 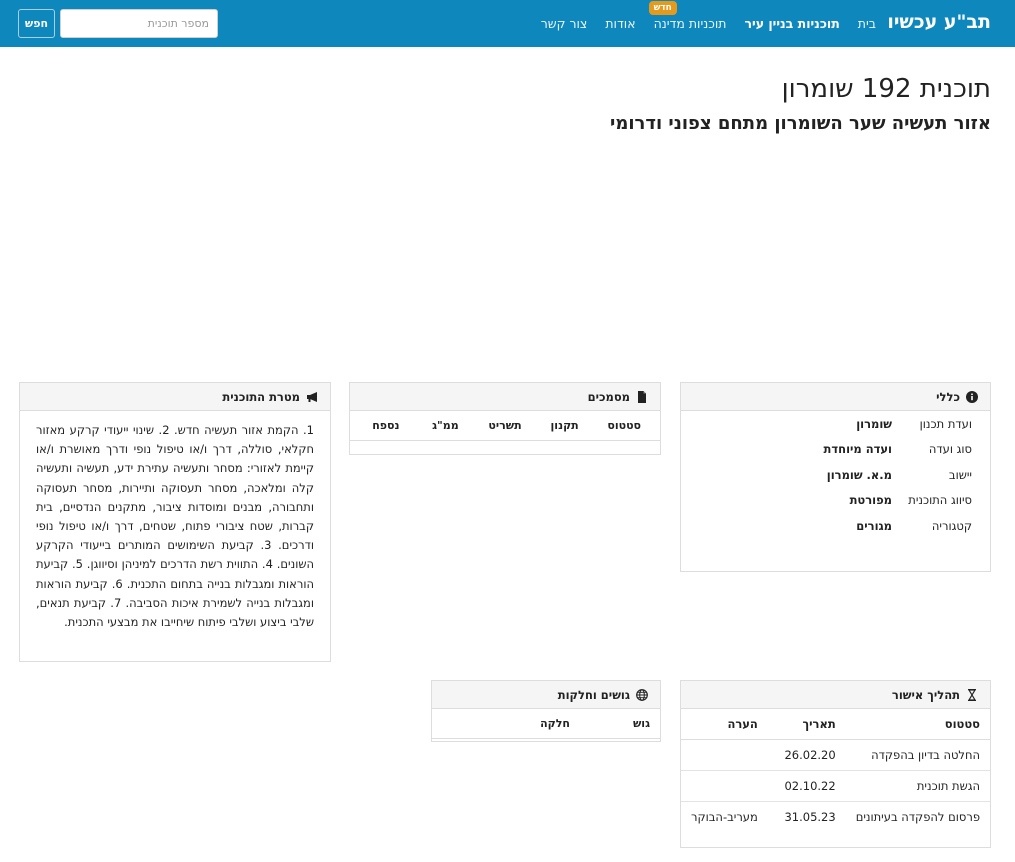 What do you see at coordinates (806, 724) in the screenshot?
I see `col-date: תאריך` at bounding box center [806, 724].